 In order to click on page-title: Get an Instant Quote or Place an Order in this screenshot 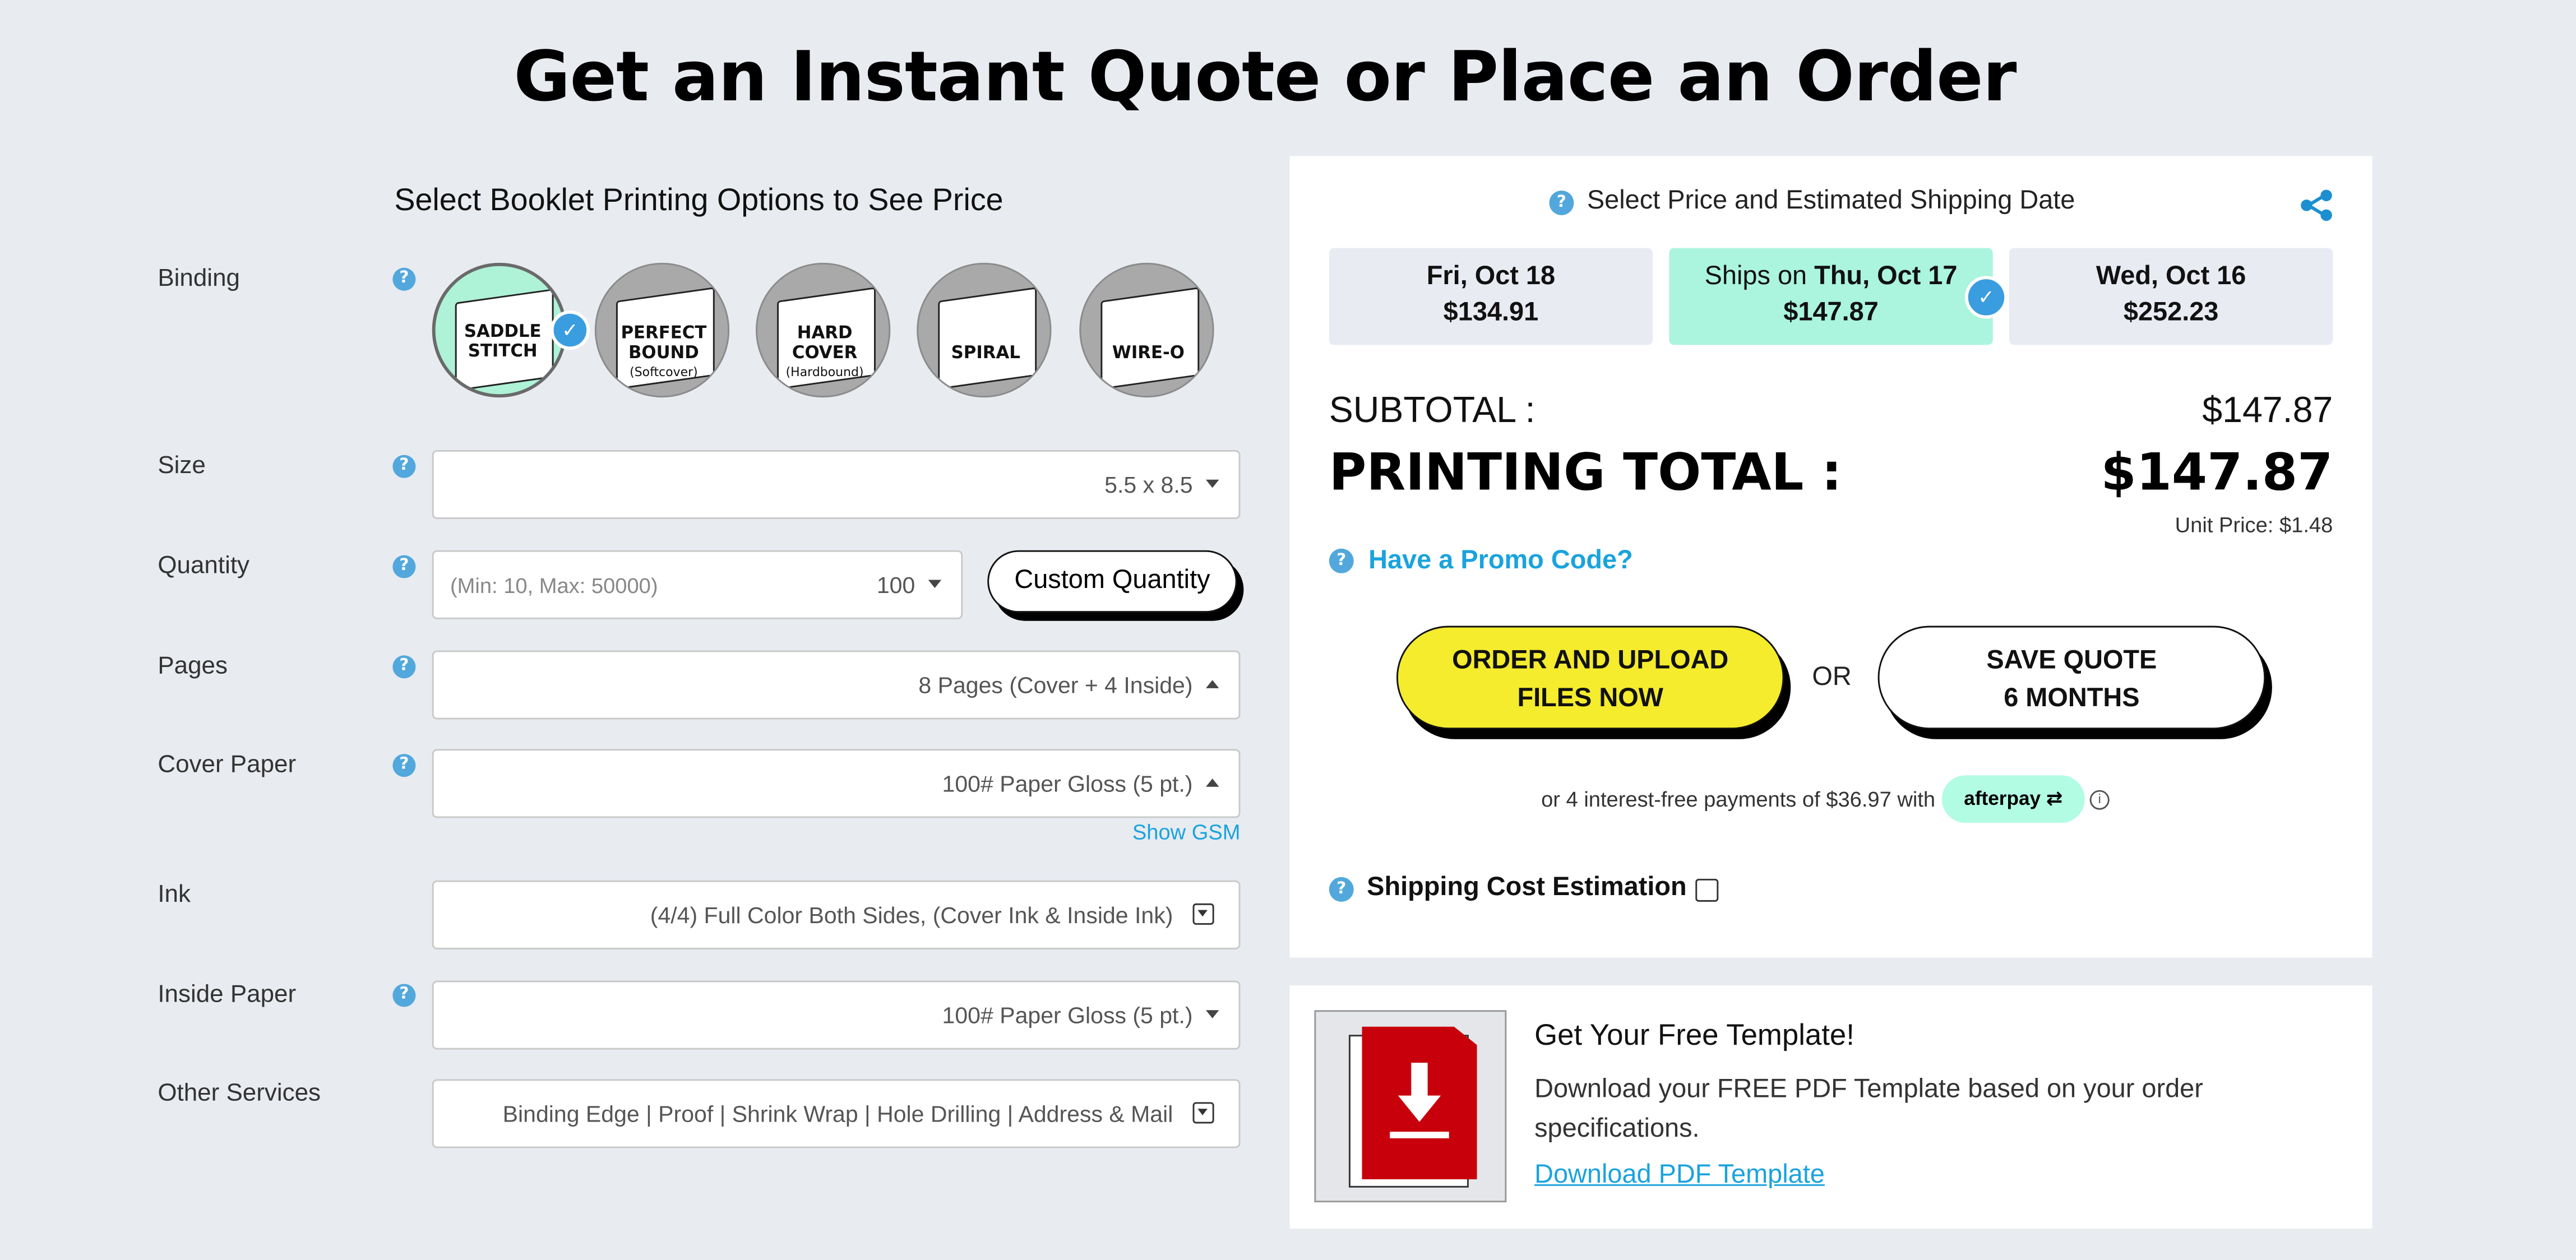, I will do `click(1266, 77)`.